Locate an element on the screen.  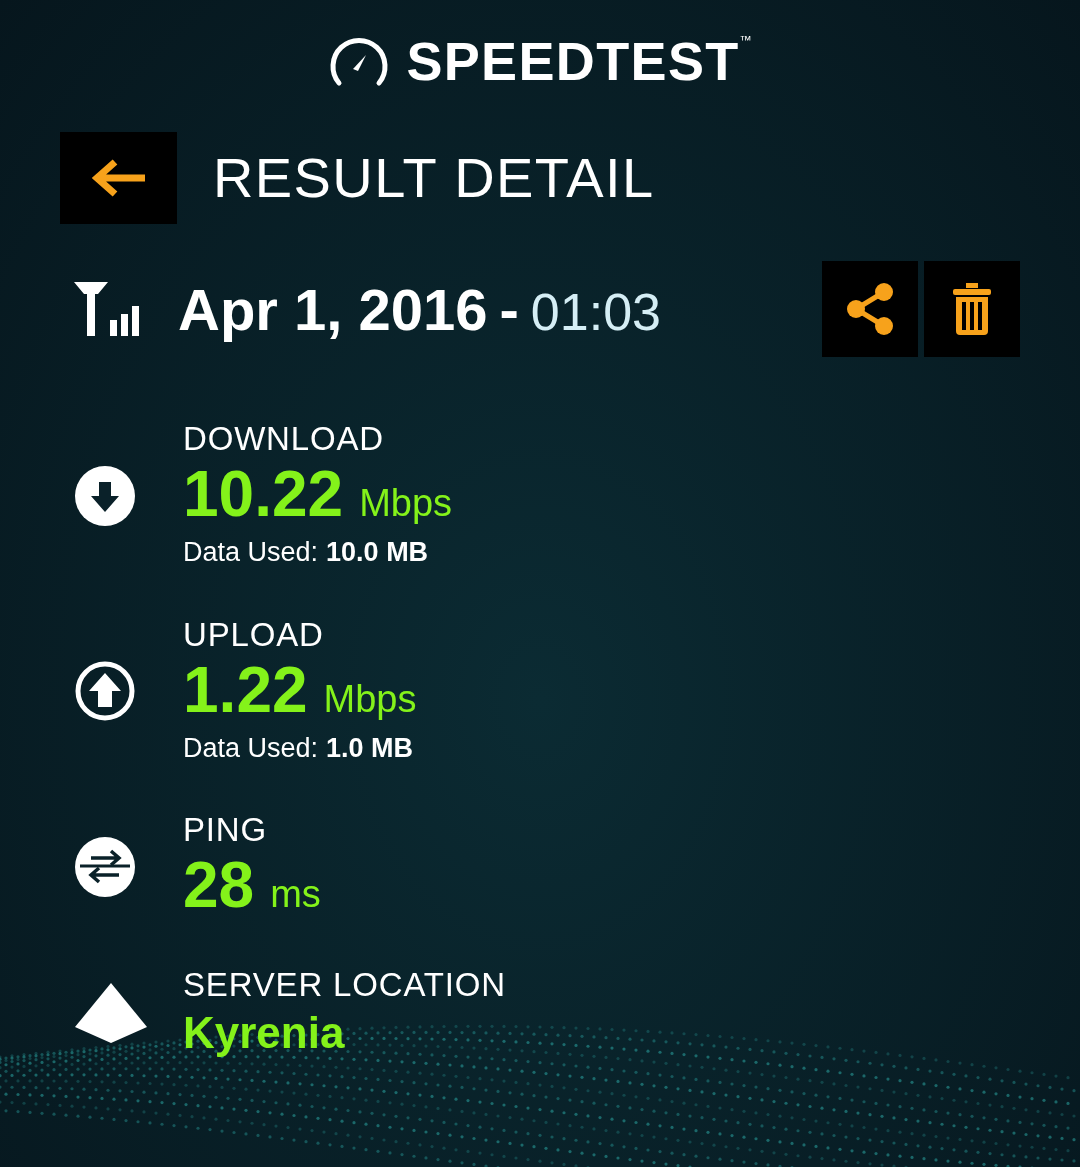
back-arrow-icon is located at coordinates (118, 178).